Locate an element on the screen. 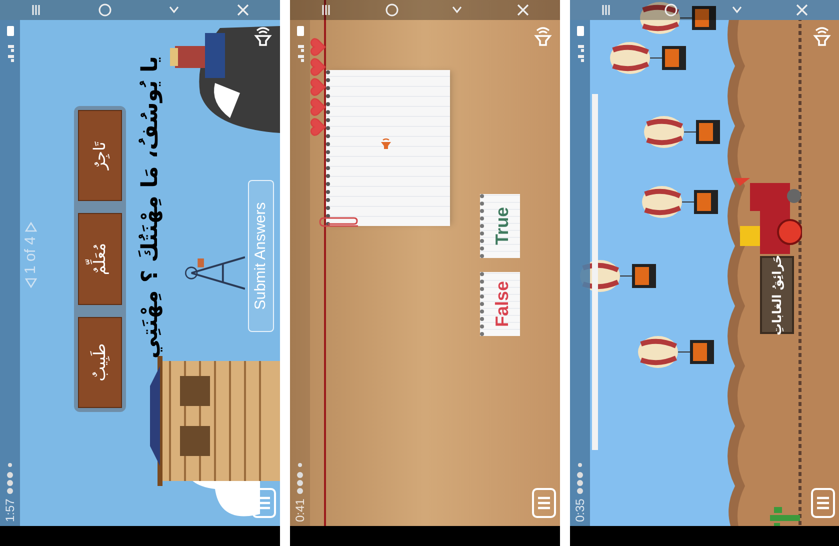  answer-card: False is located at coordinates (500, 304).